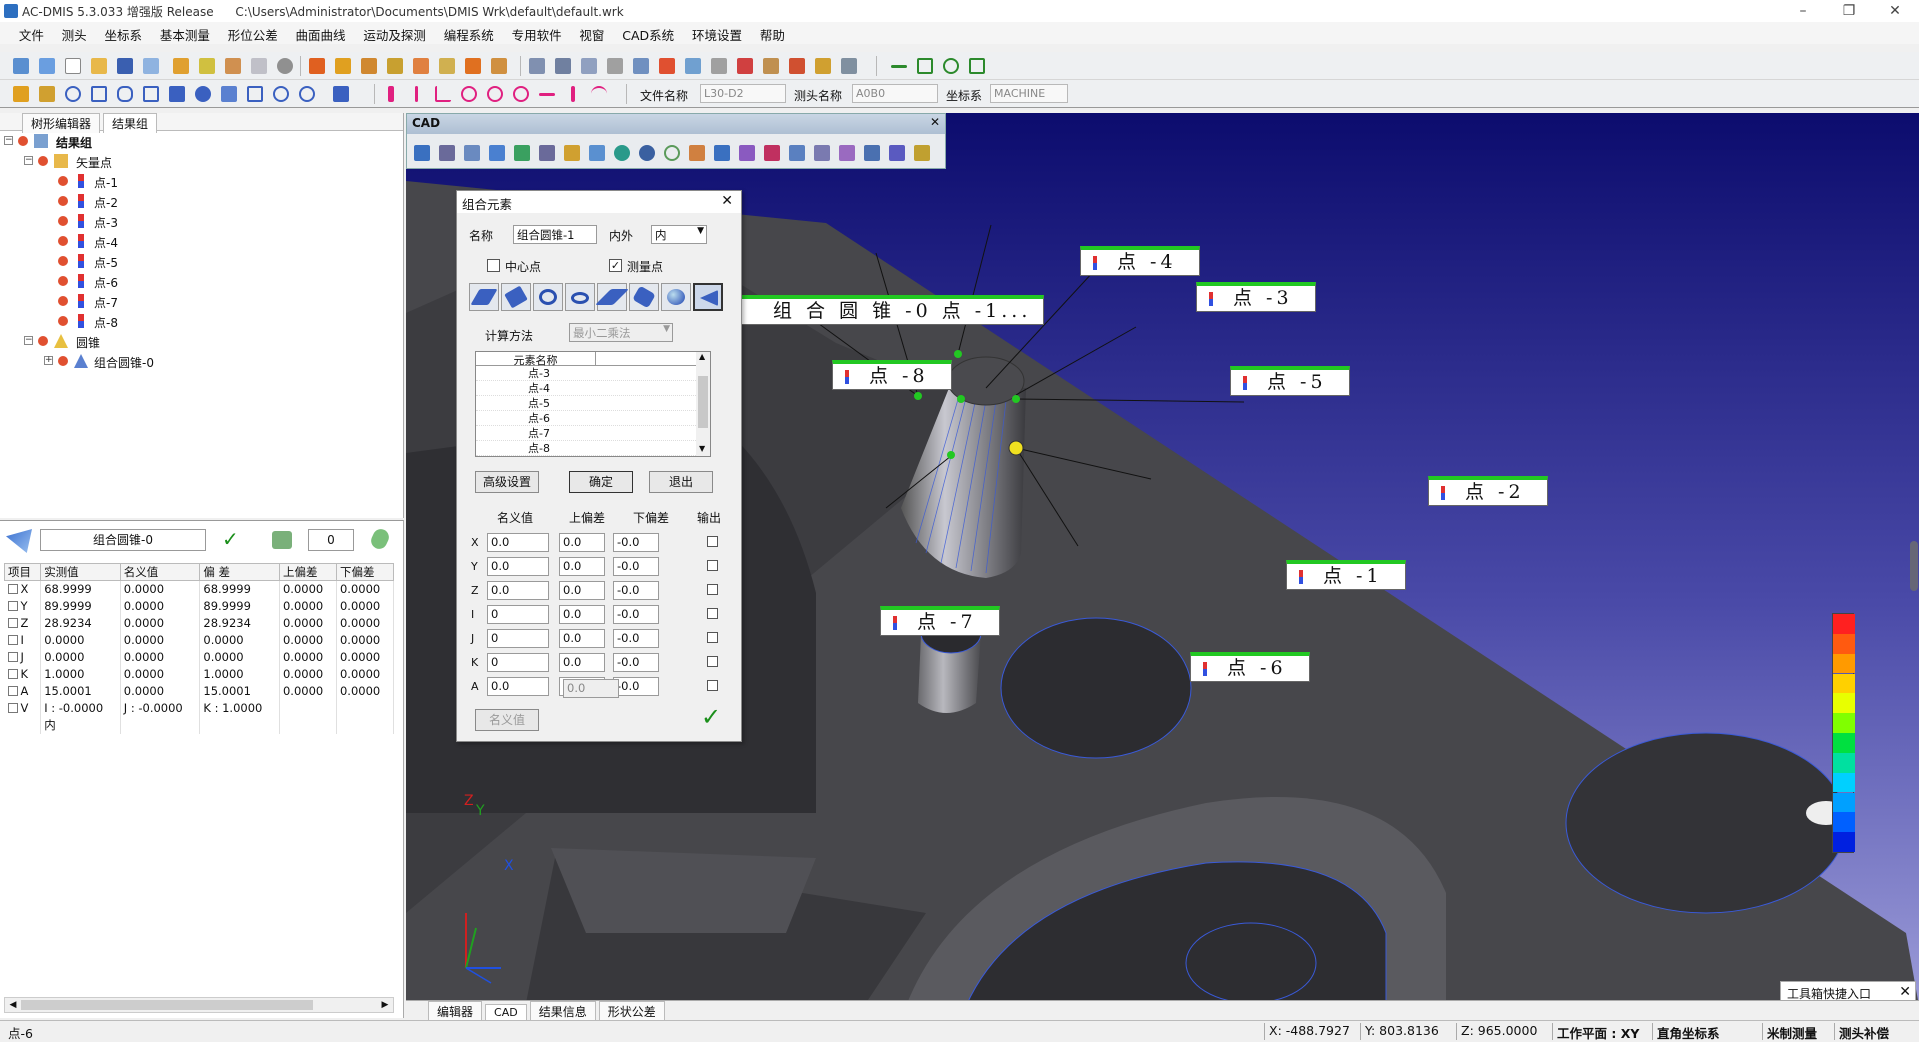 The image size is (1919, 1042). Describe the element at coordinates (562, 1011) in the screenshot. I see `tab-result-info: 结果信息` at that location.